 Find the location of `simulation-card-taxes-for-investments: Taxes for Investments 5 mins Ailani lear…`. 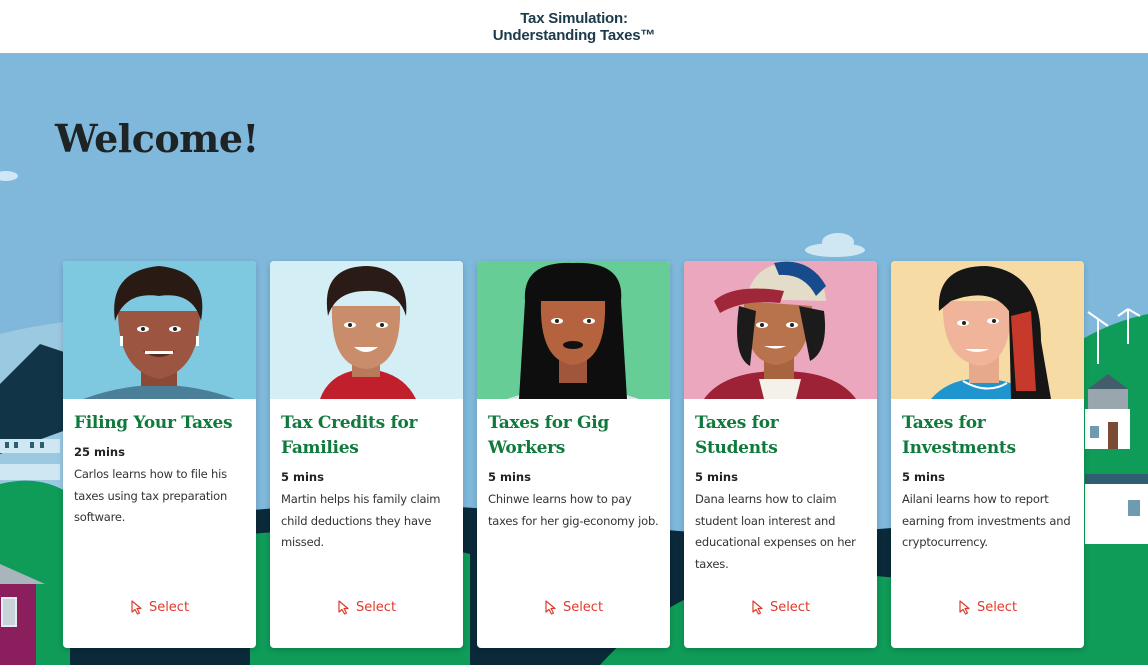

simulation-card-taxes-for-investments: Taxes for Investments 5 mins Ailani lear… is located at coordinates (987, 454).